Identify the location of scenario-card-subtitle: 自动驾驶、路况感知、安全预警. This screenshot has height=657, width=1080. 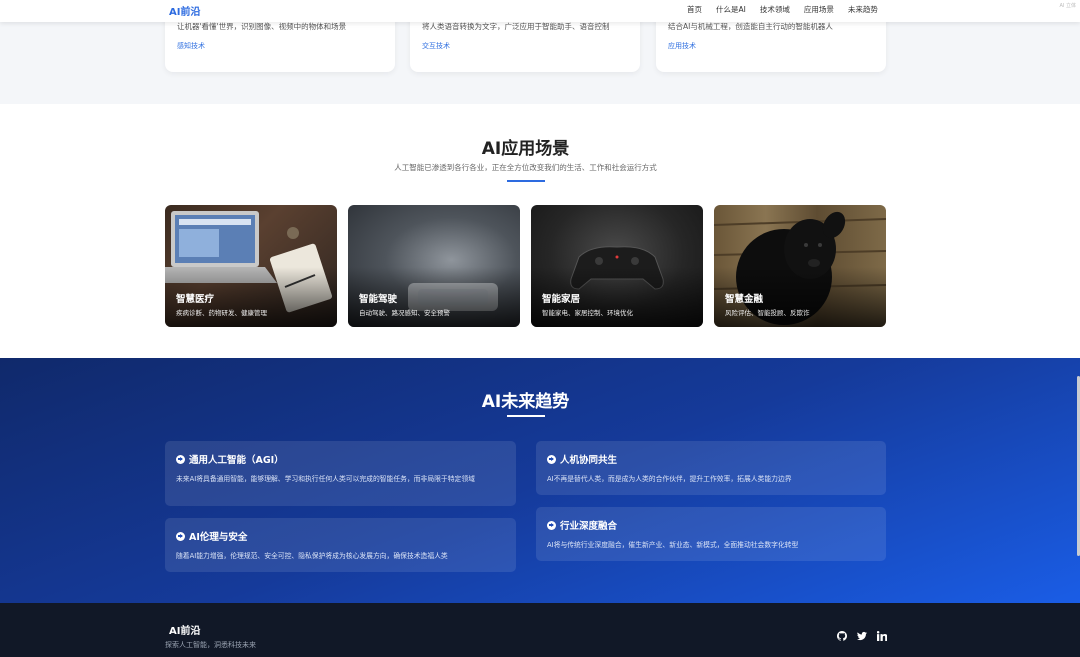
(404, 313).